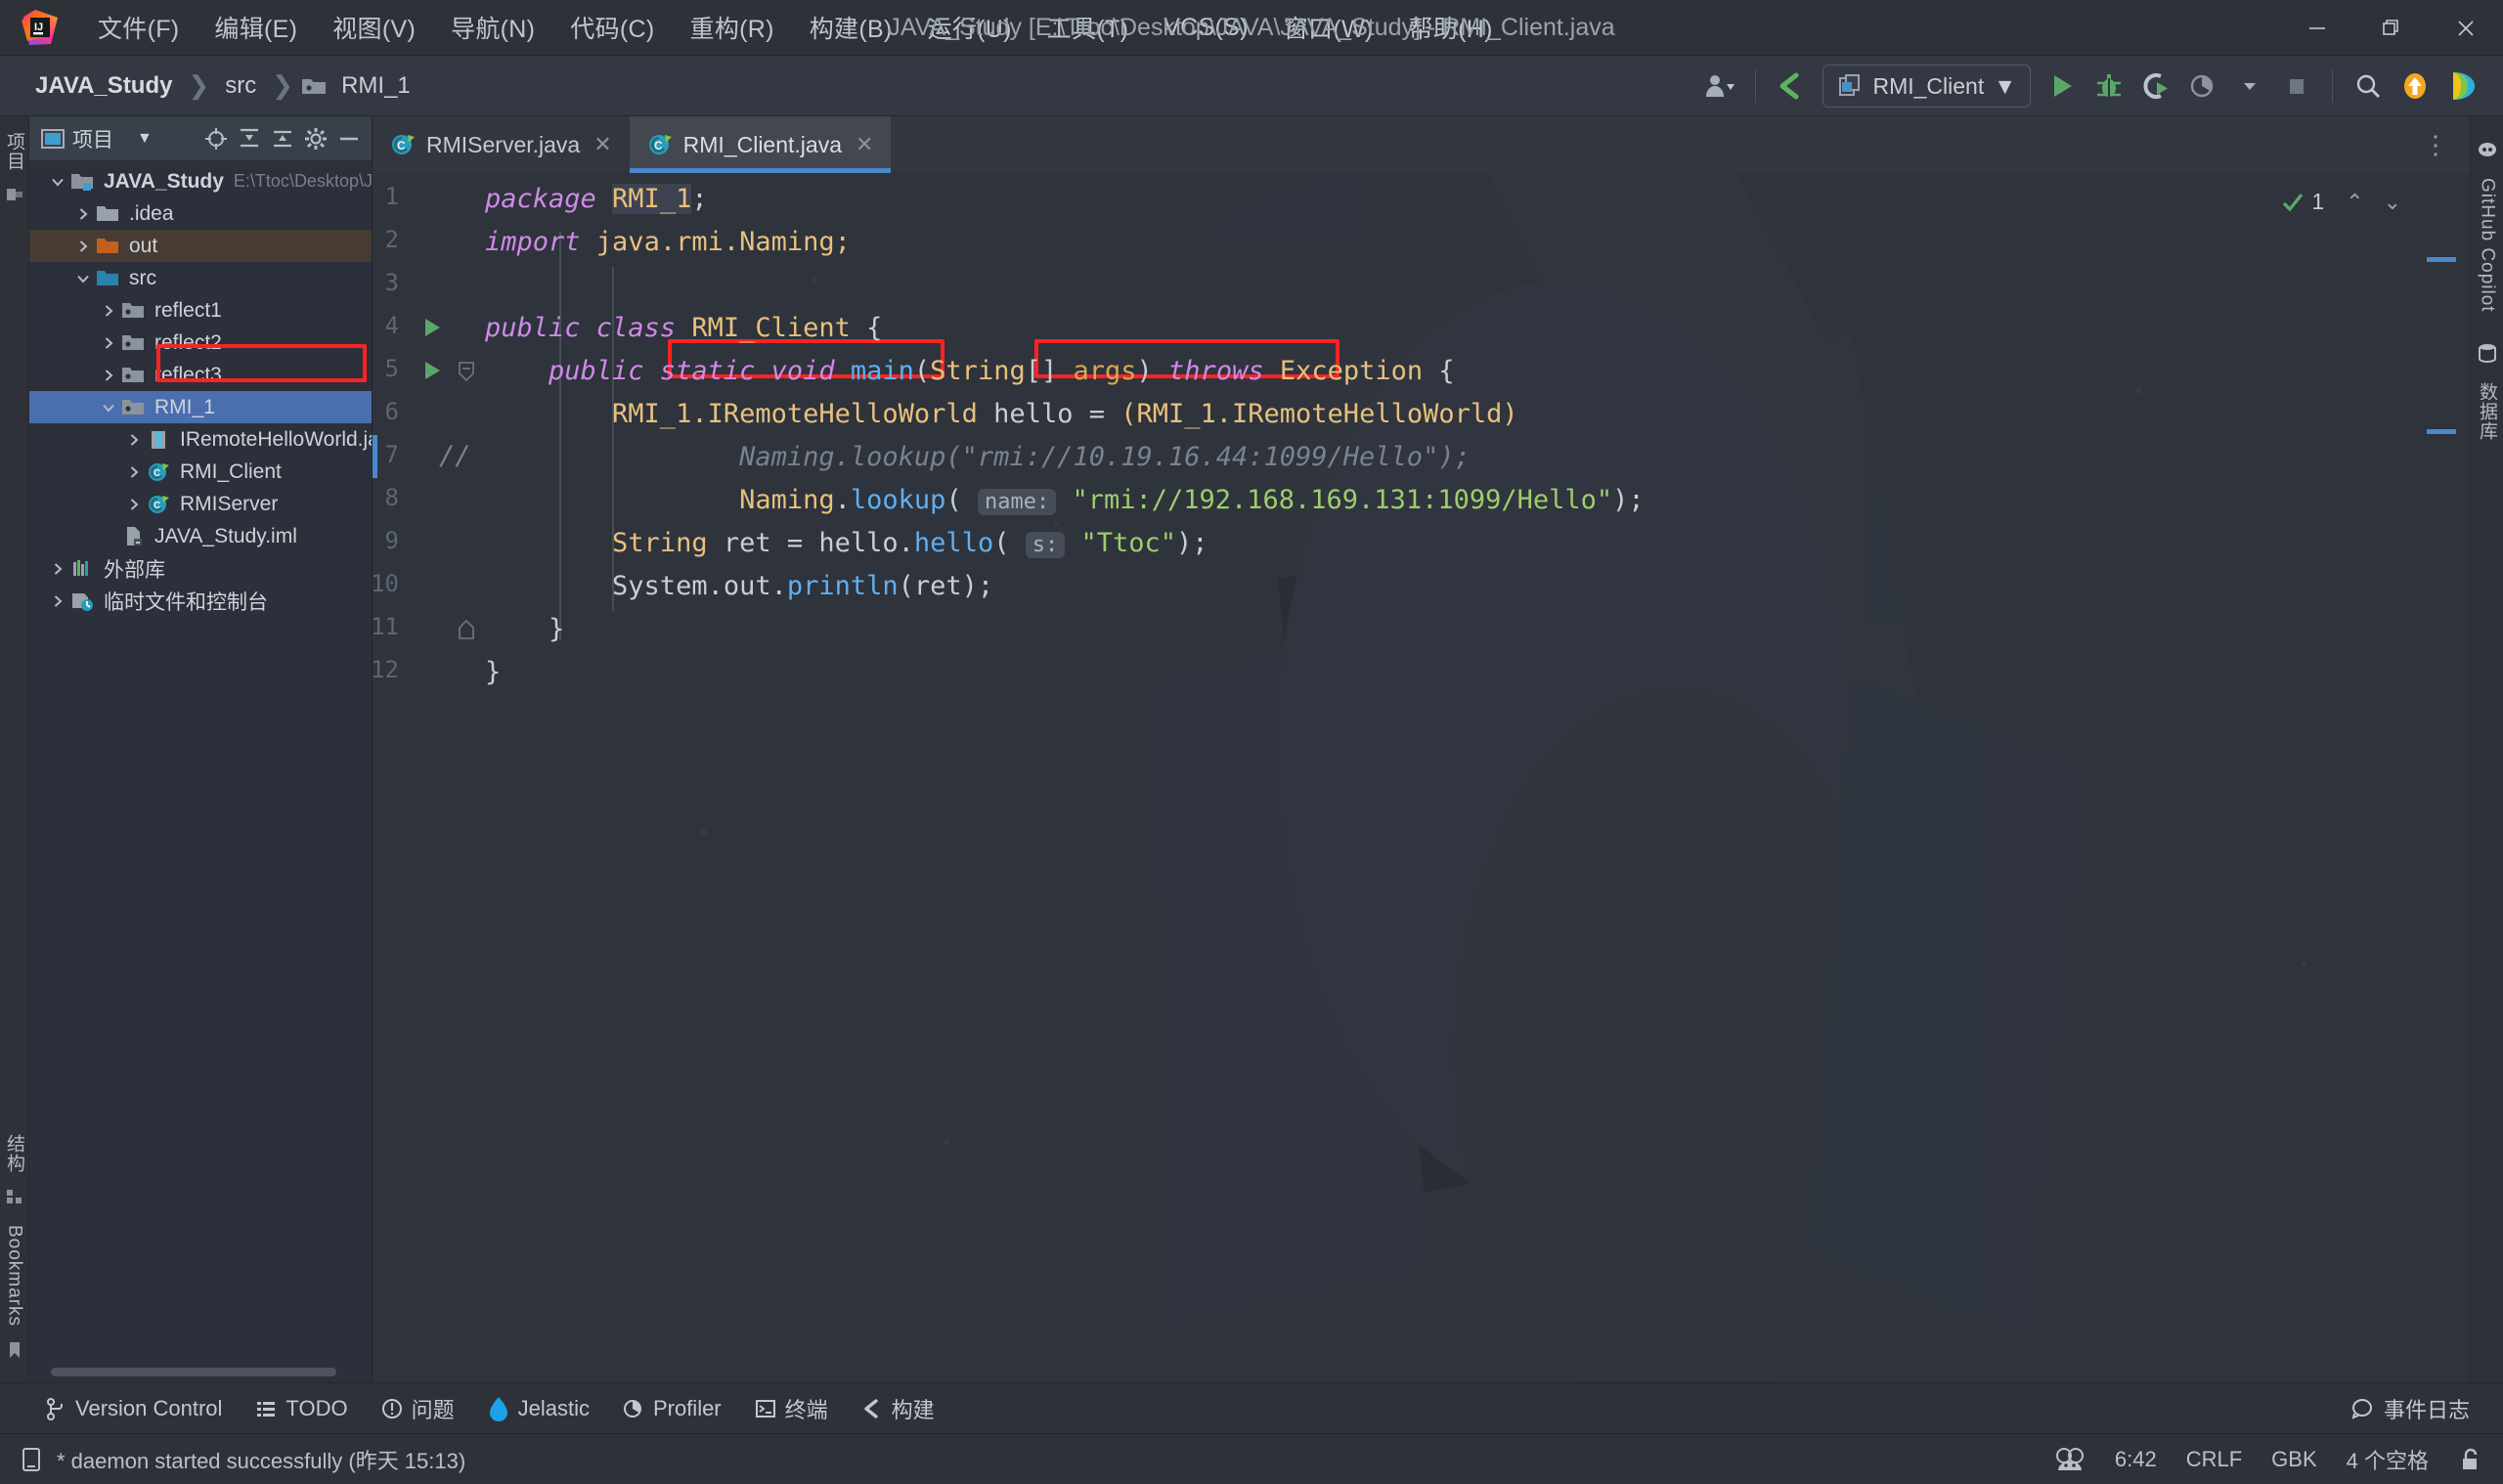 The width and height of the screenshot is (2503, 1484). What do you see at coordinates (970, 27) in the screenshot?
I see `menu-run: 运行(U)` at bounding box center [970, 27].